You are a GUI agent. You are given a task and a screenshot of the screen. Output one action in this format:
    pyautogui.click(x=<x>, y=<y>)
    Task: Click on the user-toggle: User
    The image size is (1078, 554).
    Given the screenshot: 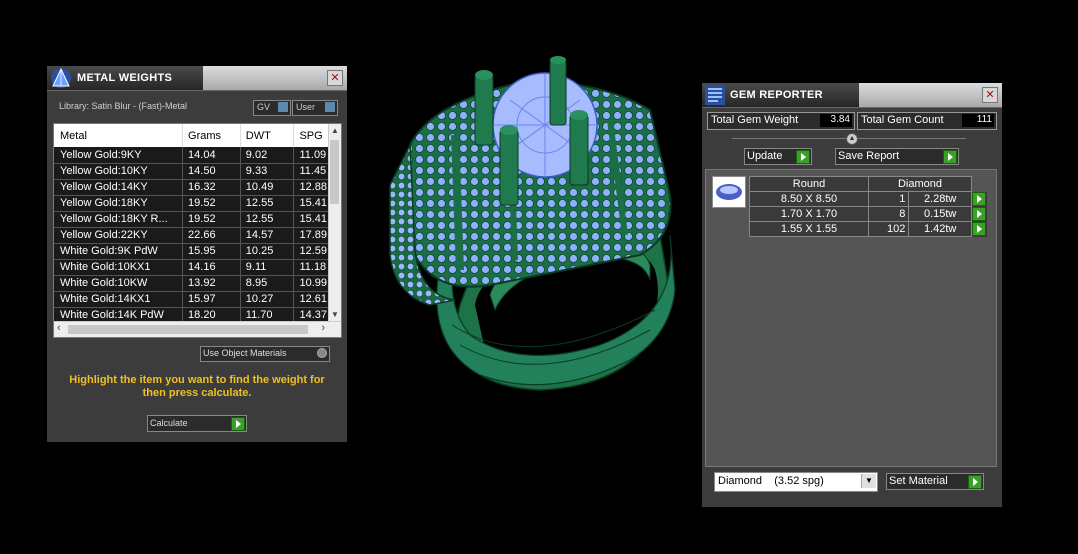 What is the action you would take?
    pyautogui.click(x=315, y=108)
    